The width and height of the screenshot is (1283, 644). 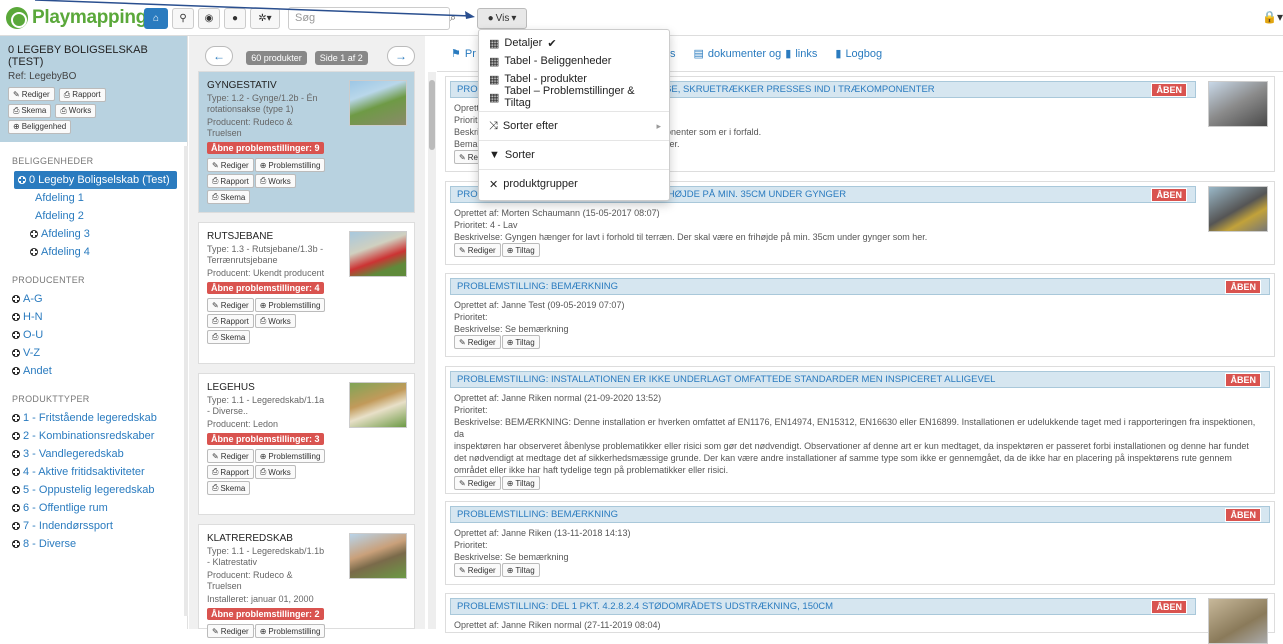 What do you see at coordinates (265, 148) in the screenshot?
I see `open-issues-badge: Åbne problemstillinger: 9` at bounding box center [265, 148].